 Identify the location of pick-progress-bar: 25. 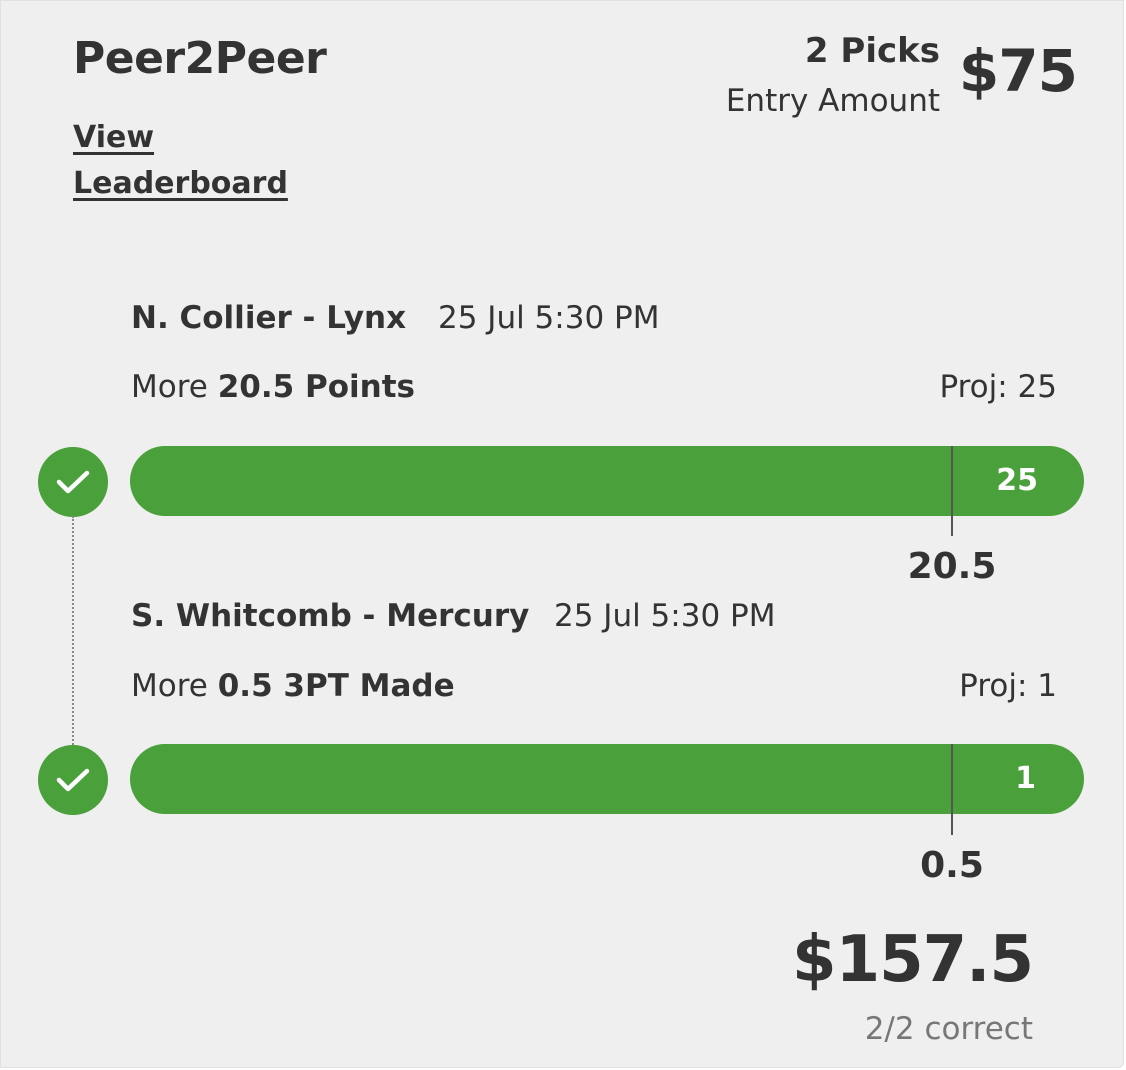
(607, 481).